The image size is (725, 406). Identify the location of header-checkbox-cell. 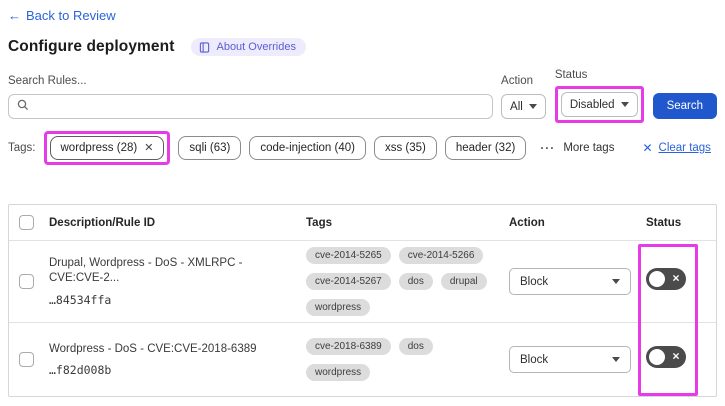
(29, 222).